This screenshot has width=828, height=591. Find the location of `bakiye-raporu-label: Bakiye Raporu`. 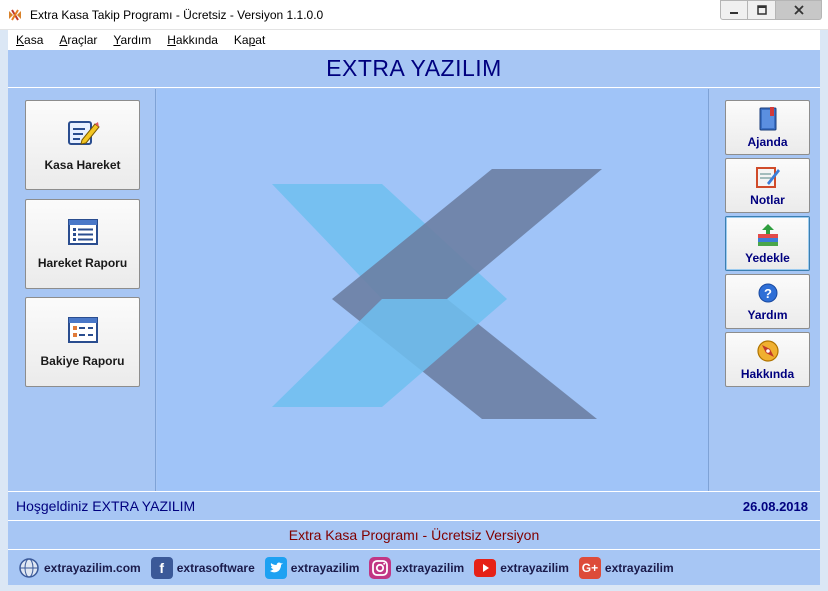

bakiye-raporu-label: Bakiye Raporu is located at coordinates (82, 361).